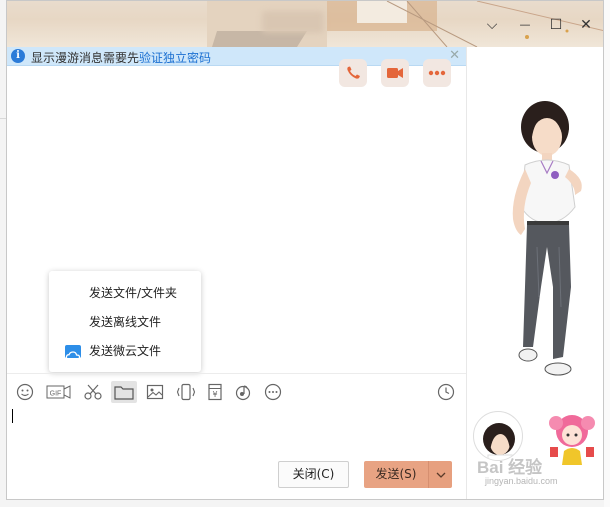 The image size is (610, 507). What do you see at coordinates (446, 392) in the screenshot?
I see `clock-icon` at bounding box center [446, 392].